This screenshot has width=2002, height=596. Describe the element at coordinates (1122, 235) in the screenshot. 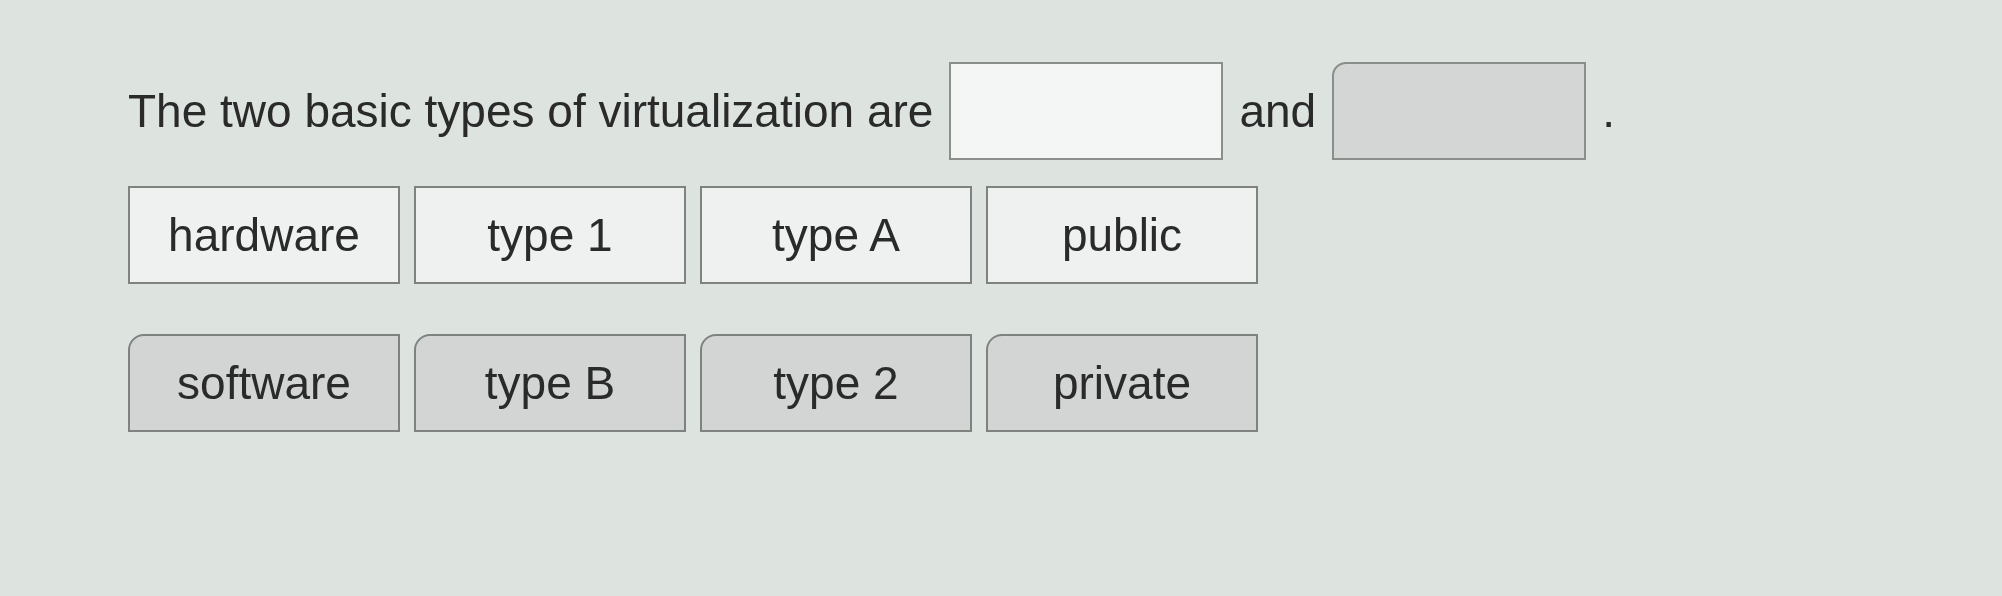

I see `answer-tile: public` at that location.